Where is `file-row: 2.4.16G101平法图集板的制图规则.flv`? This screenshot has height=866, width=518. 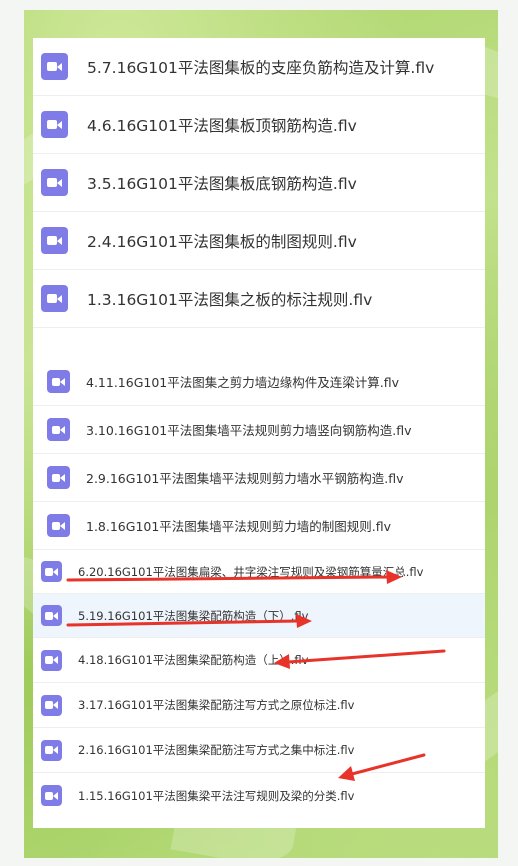
file-row: 2.4.16G101平法图集板的制图规则.flv is located at coordinates (259, 241).